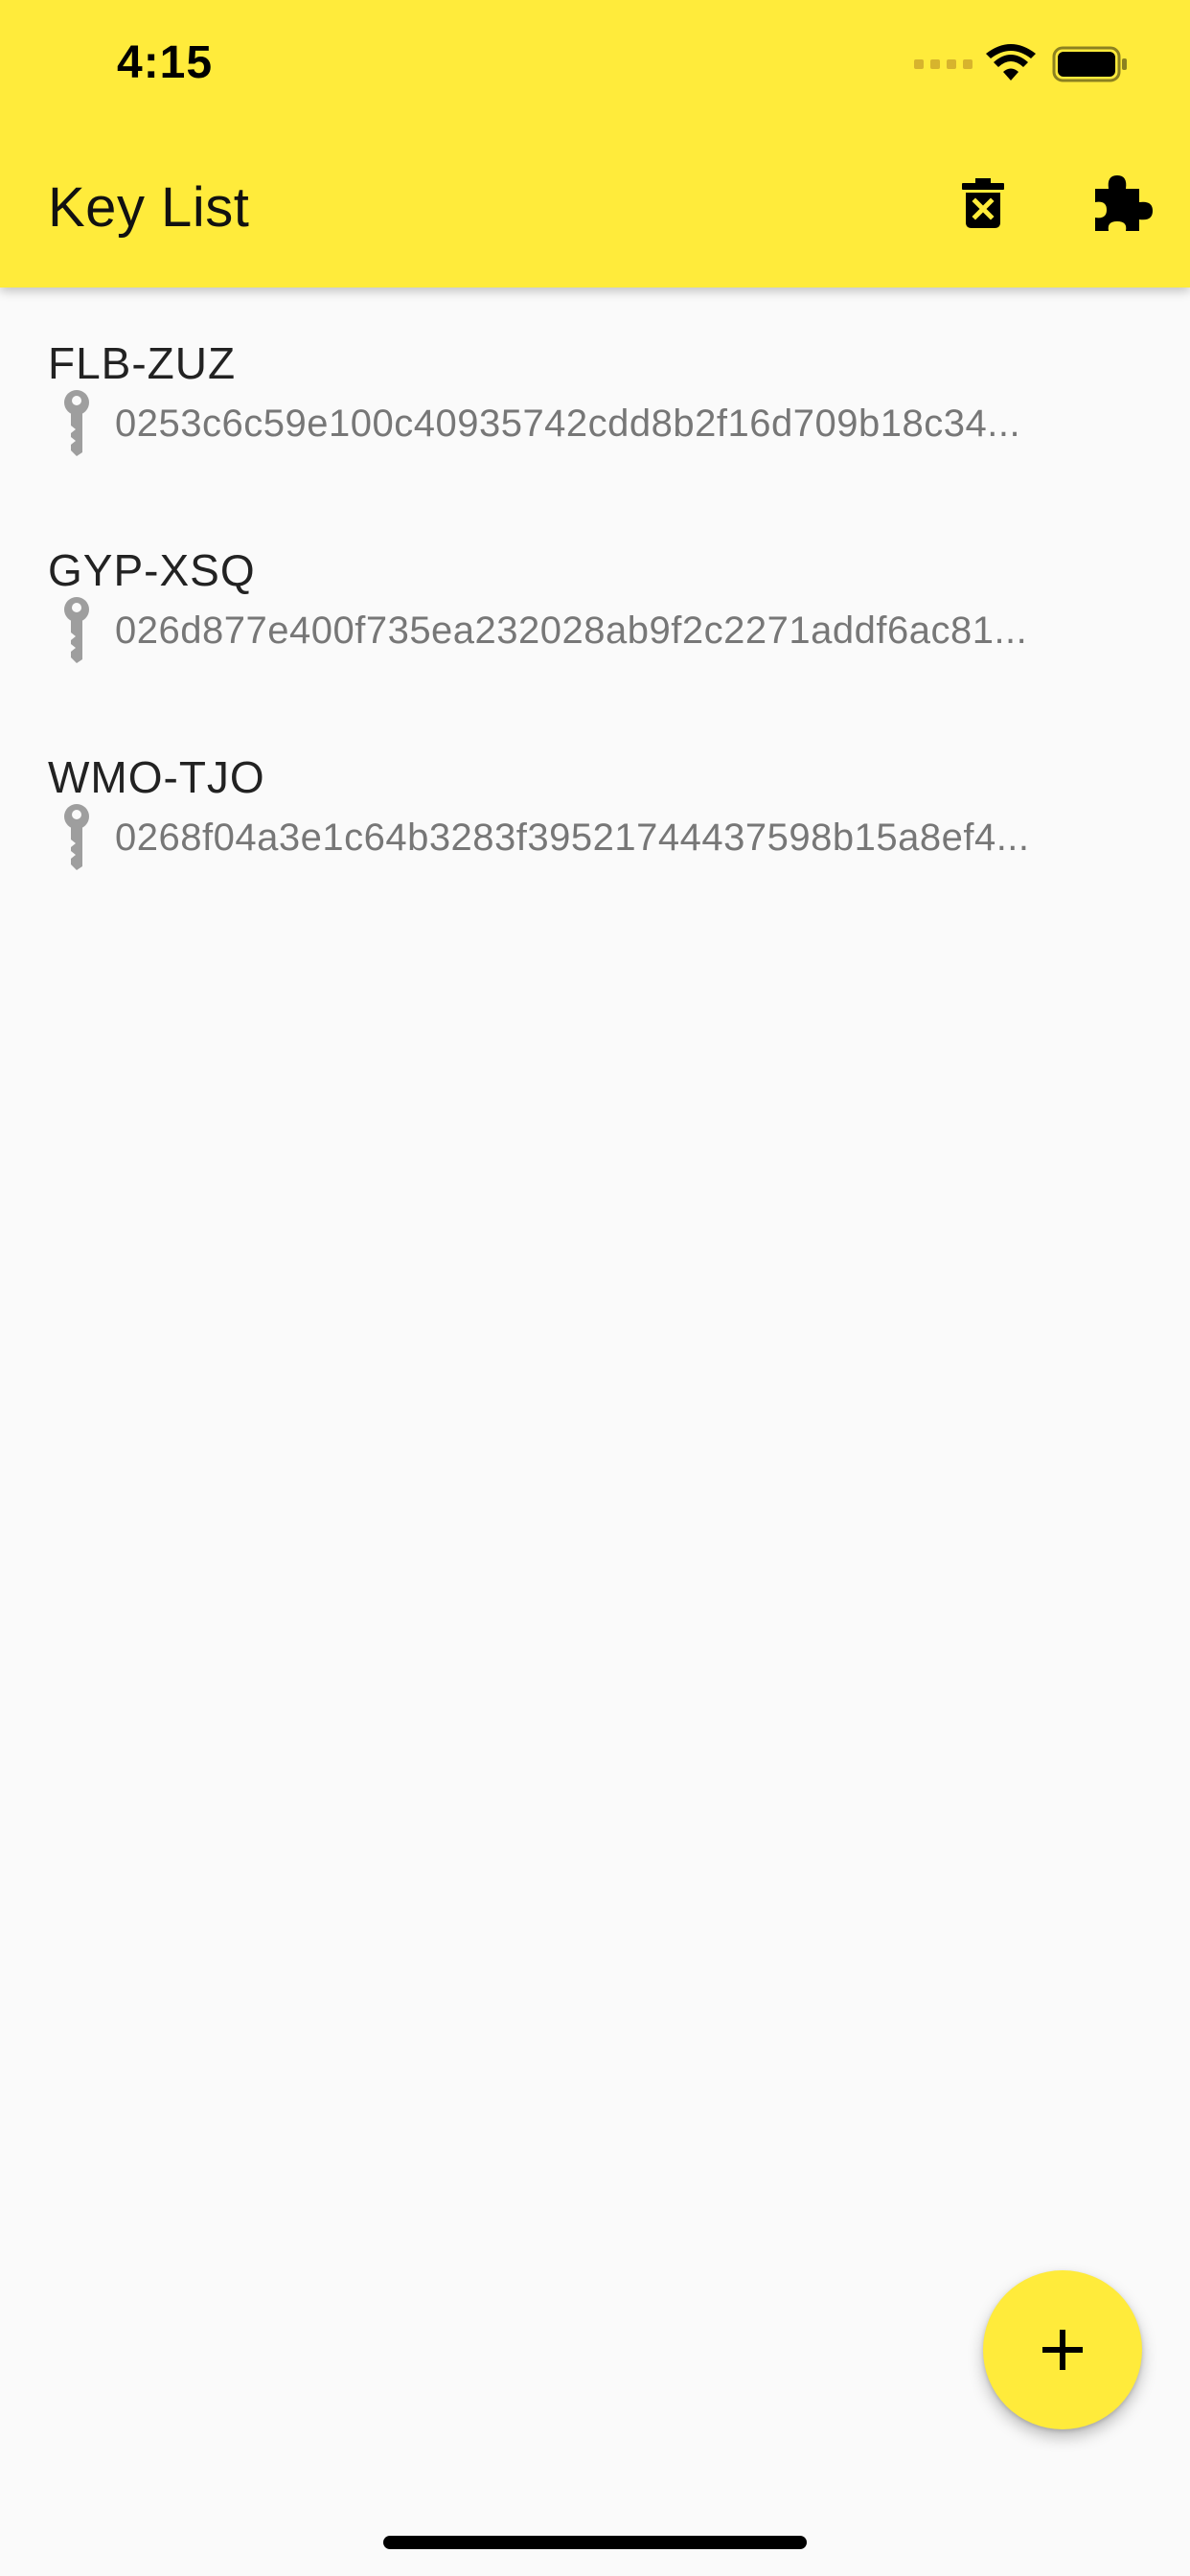 This screenshot has height=2576, width=1190. I want to click on key-name: FLB-ZUZ, so click(143, 363).